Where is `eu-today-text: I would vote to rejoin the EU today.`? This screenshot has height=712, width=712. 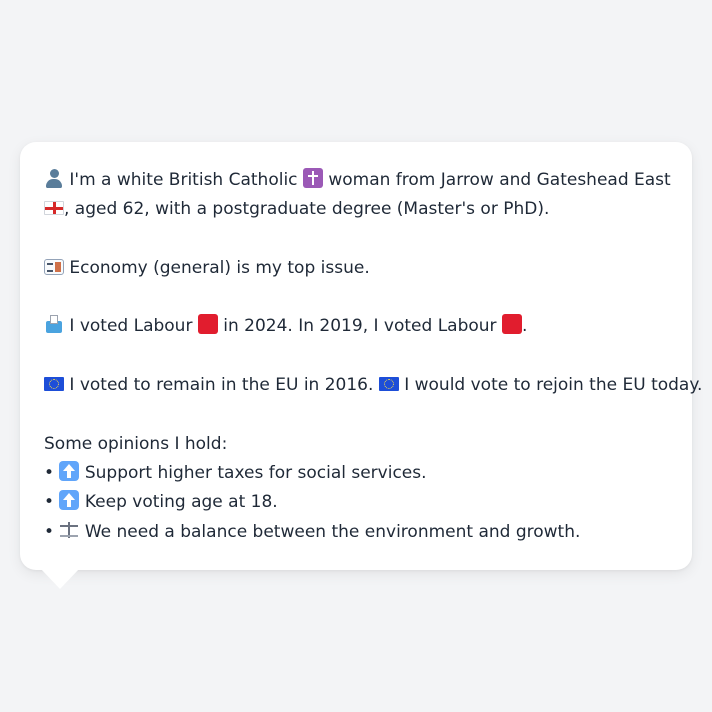 eu-today-text: I would vote to rejoin the EU today. is located at coordinates (553, 385).